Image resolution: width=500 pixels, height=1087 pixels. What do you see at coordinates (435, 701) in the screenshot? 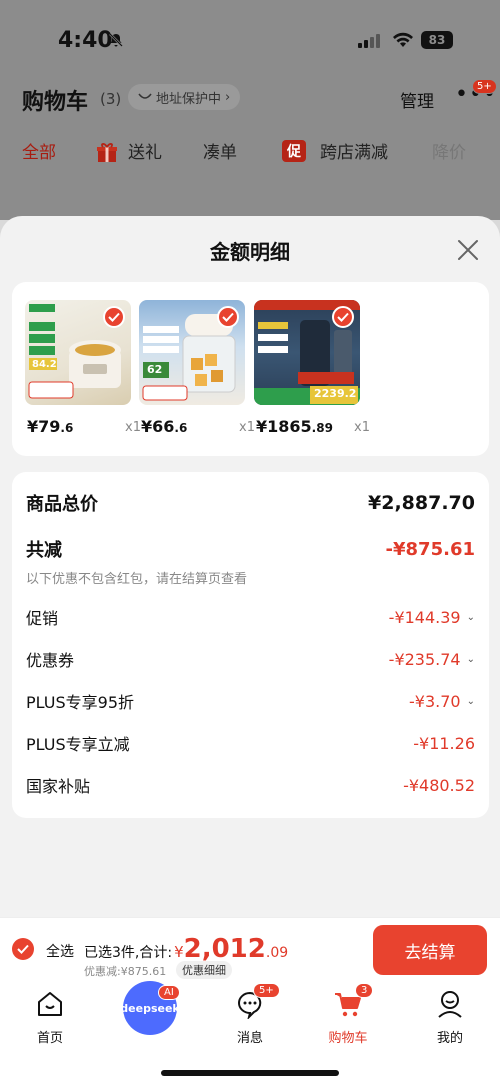
I see `discount-value: -¥3.70` at bounding box center [435, 701].